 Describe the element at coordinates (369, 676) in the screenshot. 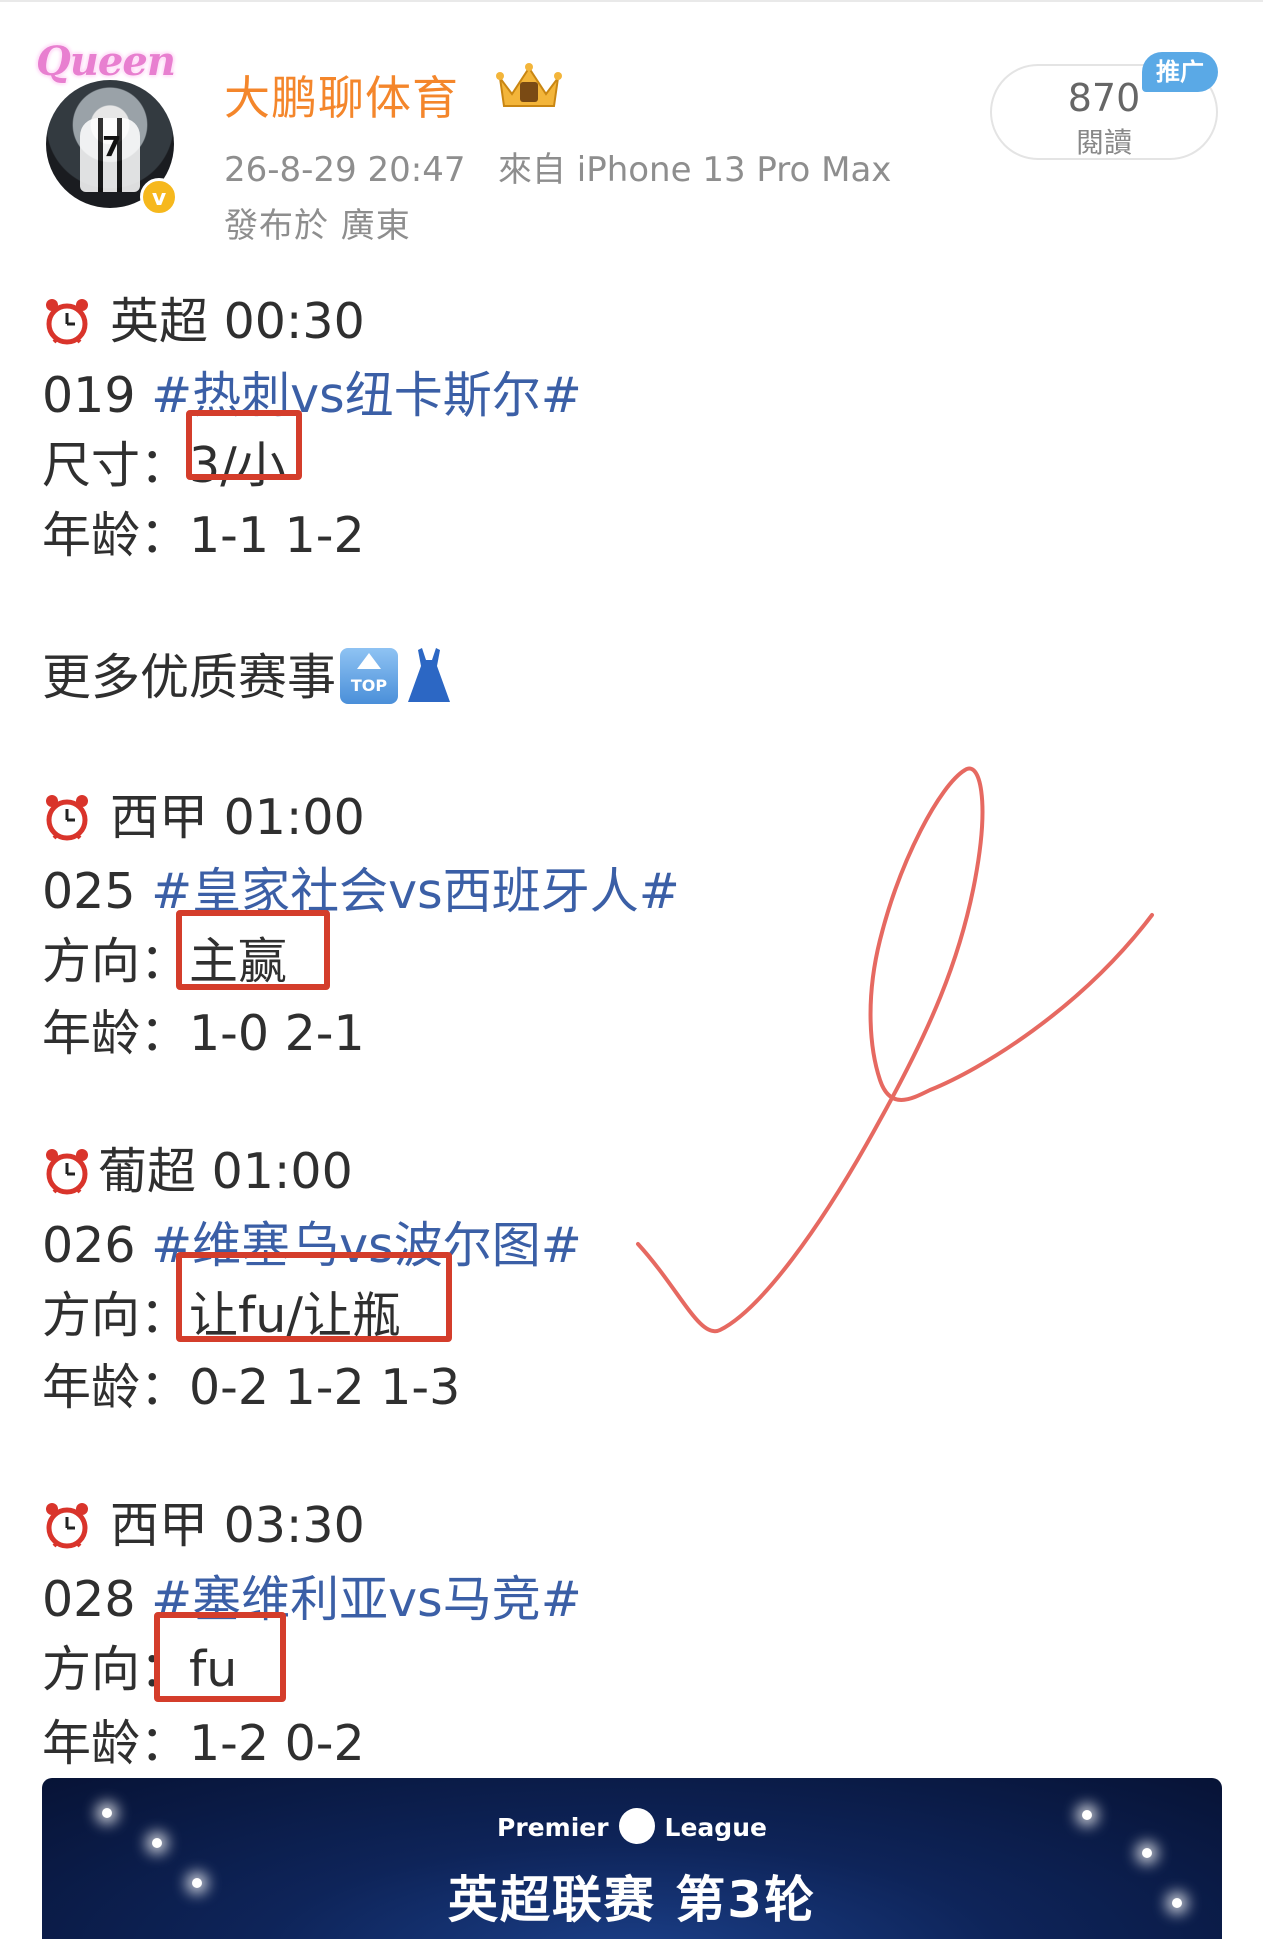

I see `top-arrow-icon: TOP` at that location.